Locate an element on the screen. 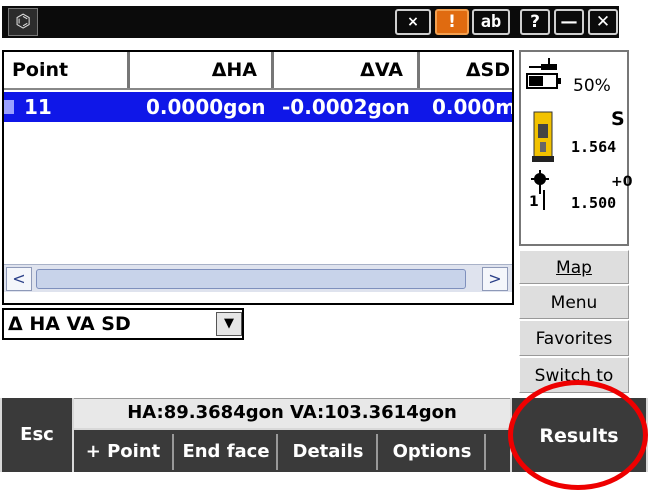  angle-readout: HA:89.3684gon VA:103.3614gon is located at coordinates (292, 413).